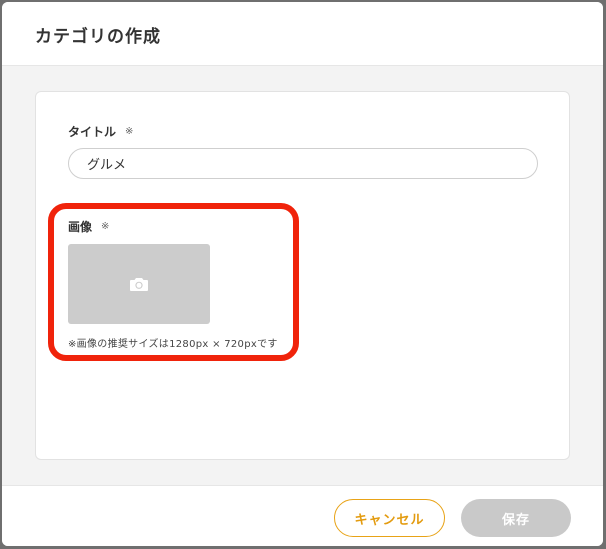 This screenshot has height=549, width=606. I want to click on title-label-text: タイトル, so click(92, 132).